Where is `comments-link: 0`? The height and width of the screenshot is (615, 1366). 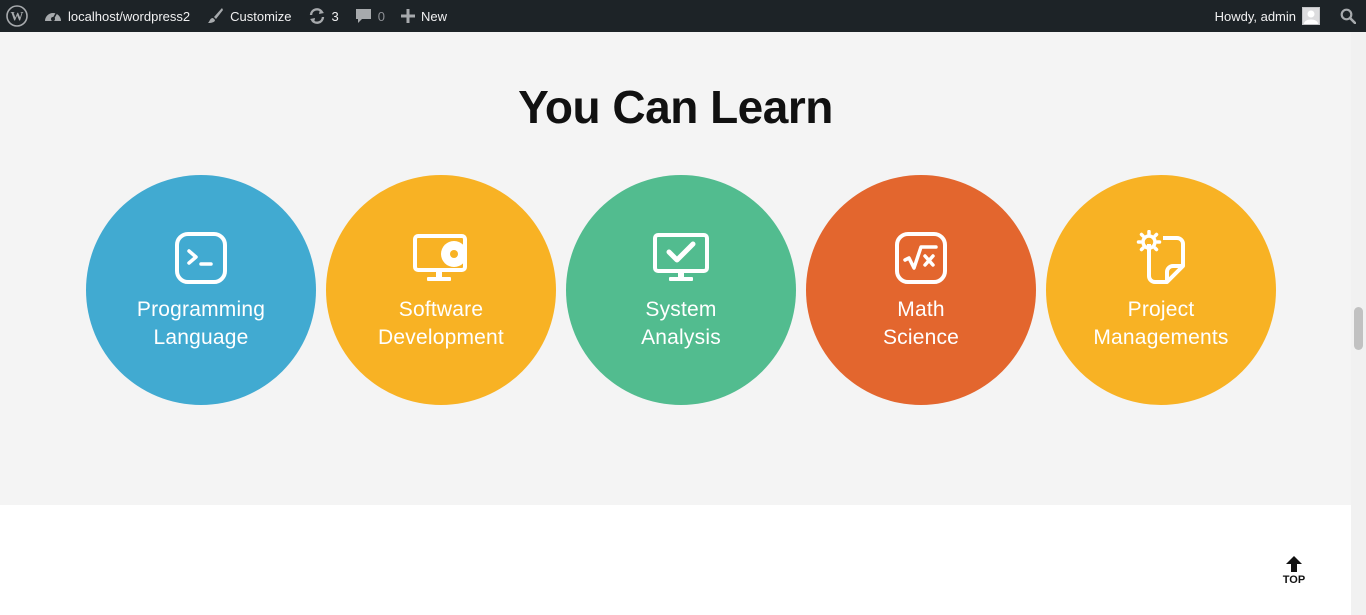 comments-link: 0 is located at coordinates (370, 16).